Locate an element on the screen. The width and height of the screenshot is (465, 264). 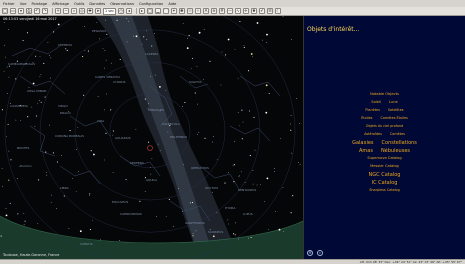
zoom-in-icon: + is located at coordinates (58, 11).